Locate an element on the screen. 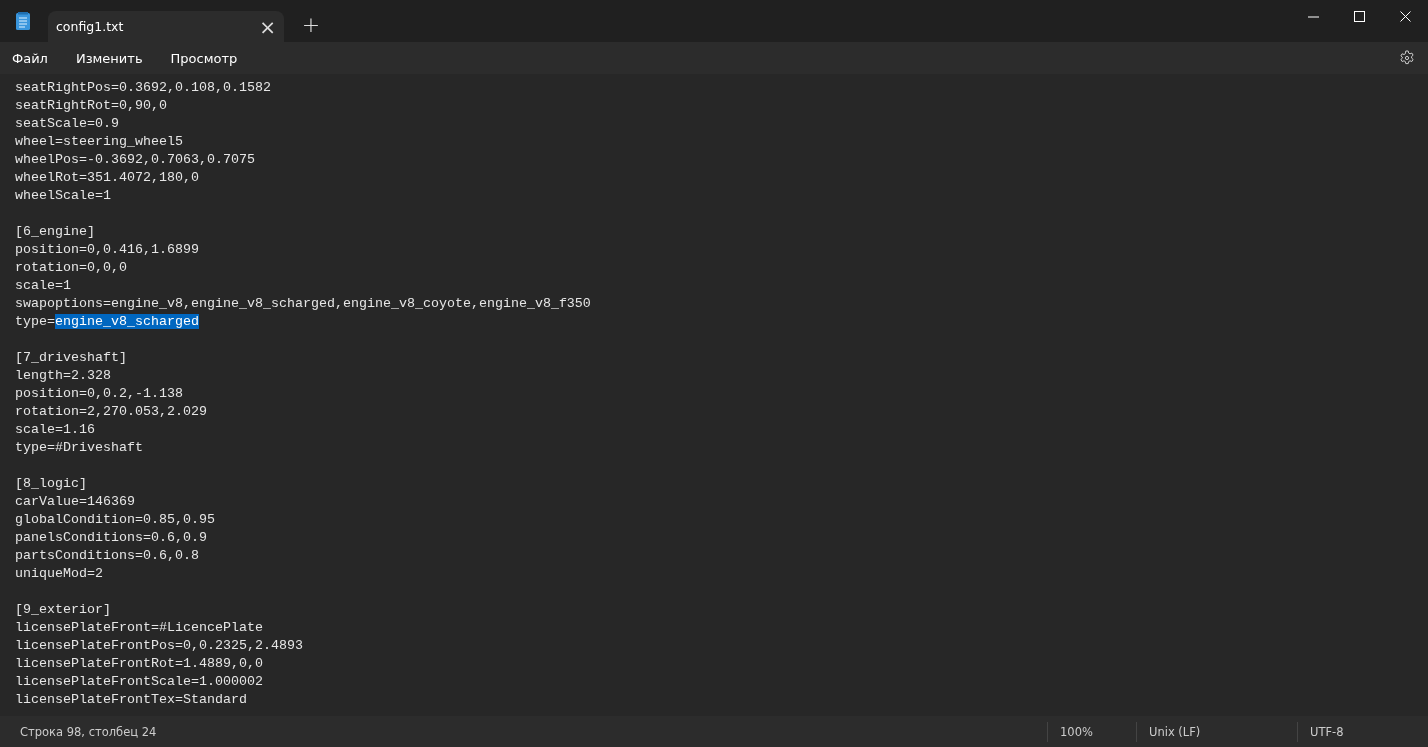  cursor-position: Строка 98, столбец 24 is located at coordinates (88, 731).